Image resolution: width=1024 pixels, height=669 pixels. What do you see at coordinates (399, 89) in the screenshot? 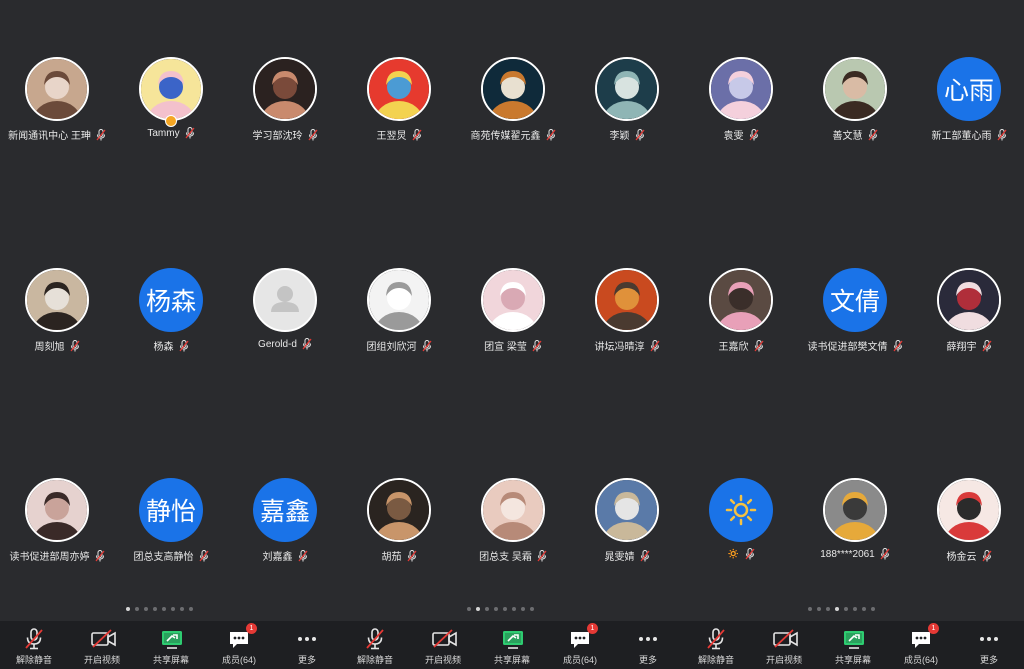
I see `cartoon-crayon-shin-image` at bounding box center [399, 89].